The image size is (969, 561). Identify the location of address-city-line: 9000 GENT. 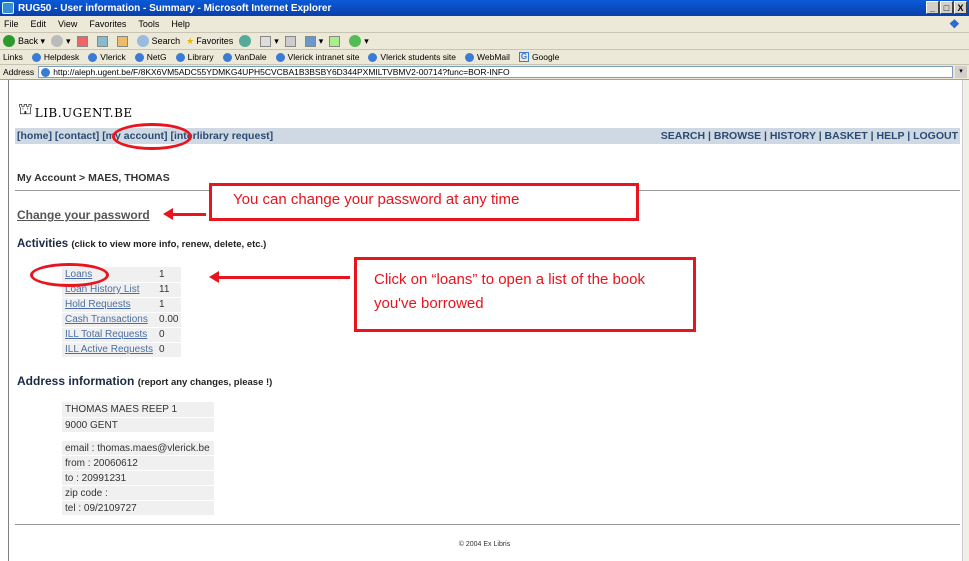
(138, 425).